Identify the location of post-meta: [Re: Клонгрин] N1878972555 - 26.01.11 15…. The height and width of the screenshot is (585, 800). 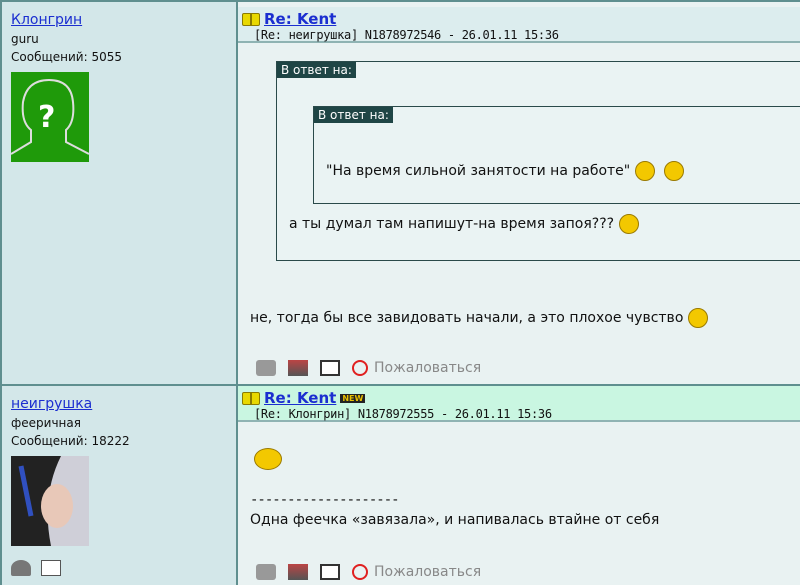
(403, 414).